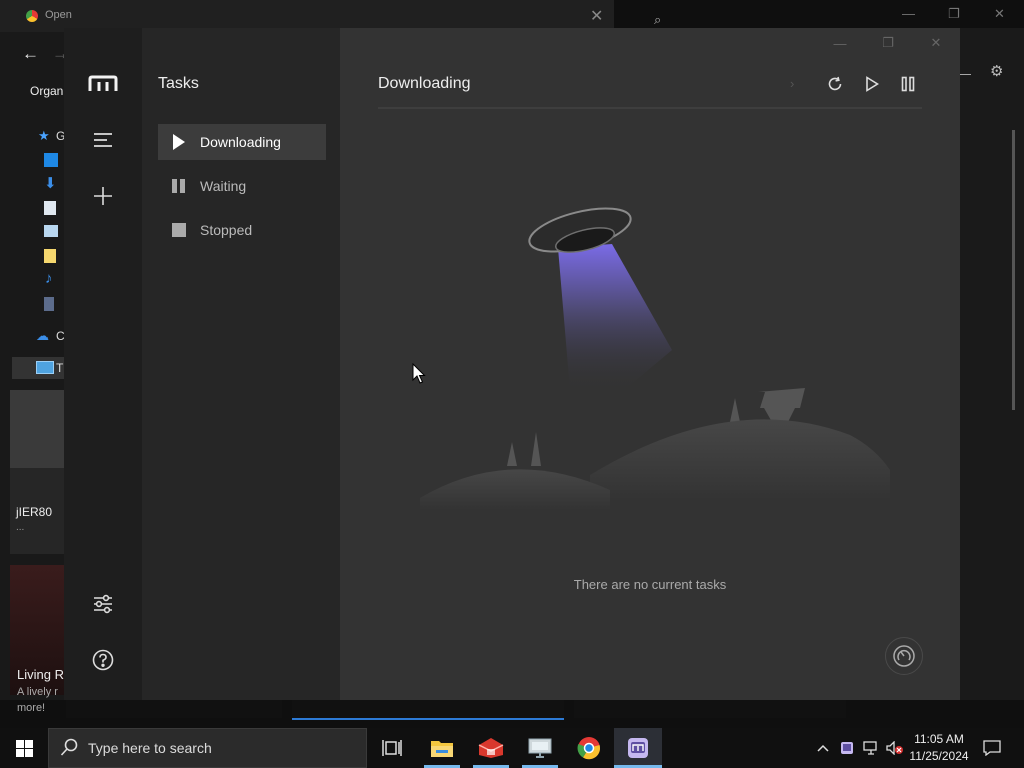  I want to click on sidebar-item-label: Waiting, so click(223, 186).